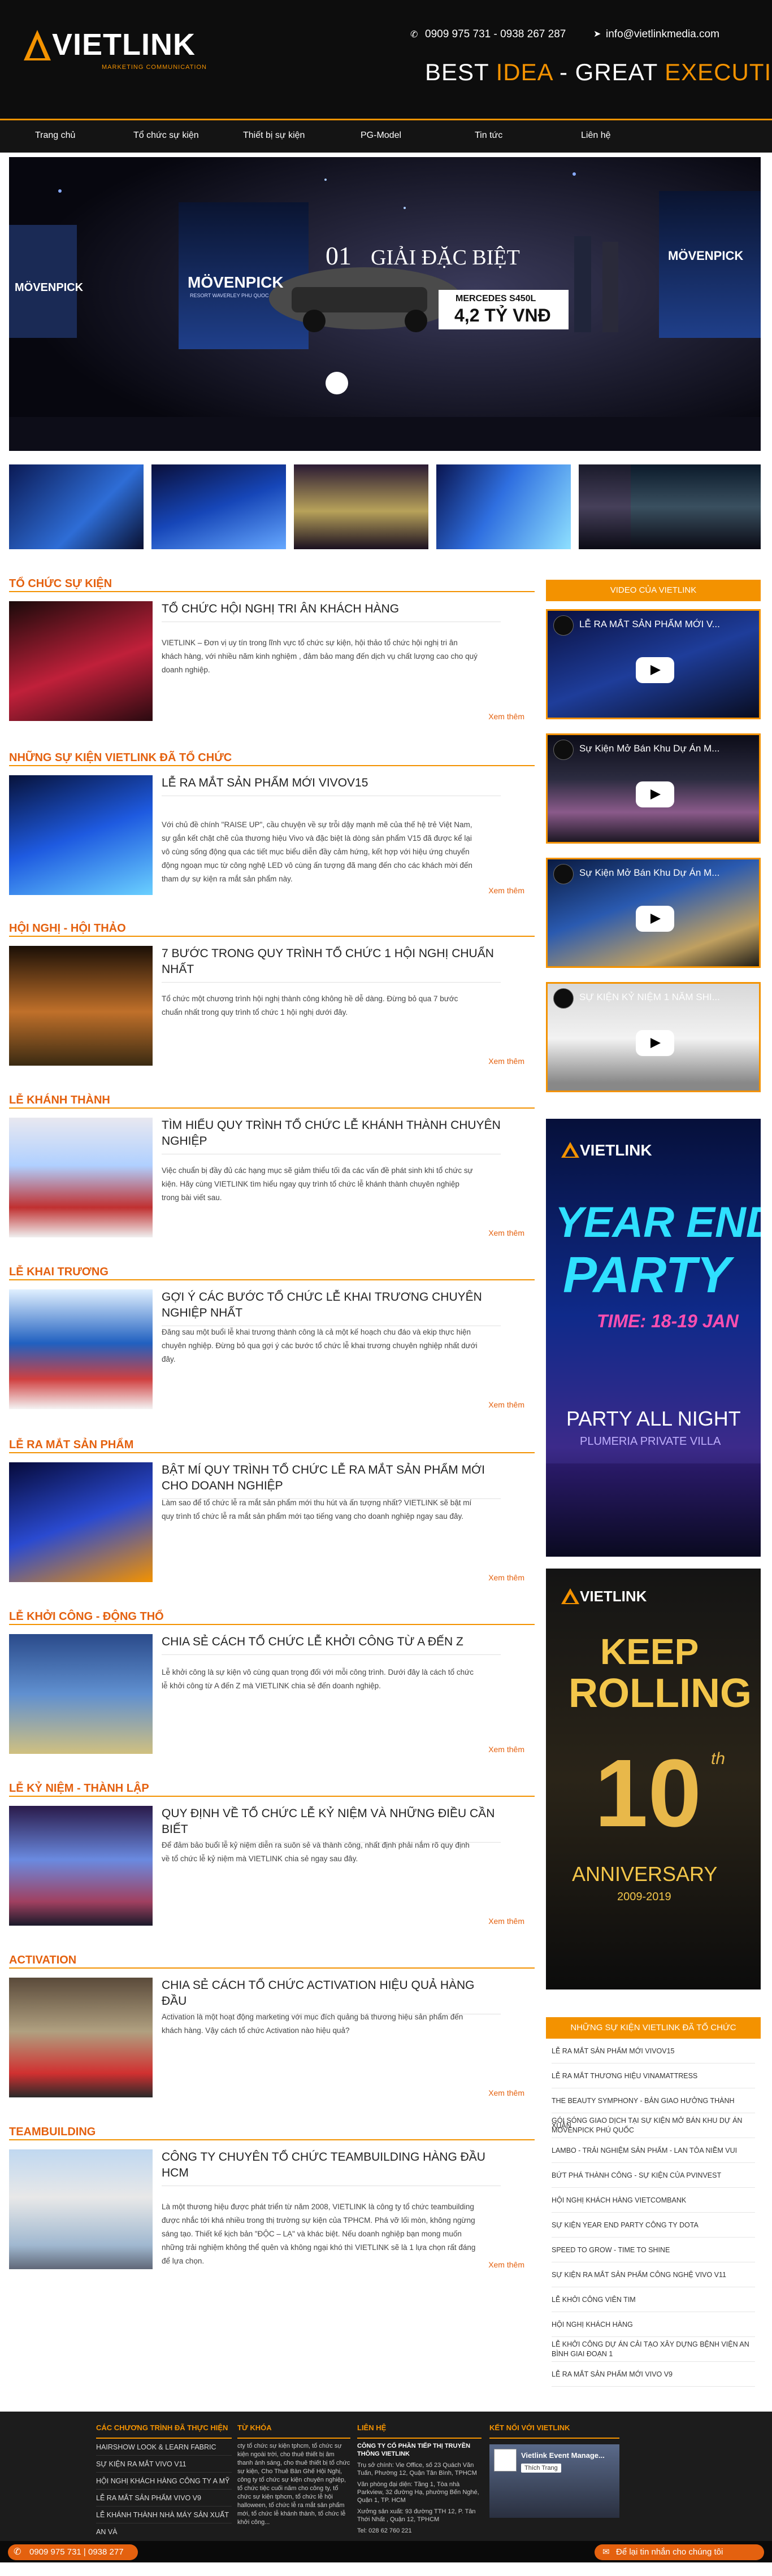 This screenshot has width=772, height=2576. What do you see at coordinates (164, 2464) in the screenshot?
I see `footer-program-link: SỰ KIỆN RA MẮT VIVO V11` at bounding box center [164, 2464].